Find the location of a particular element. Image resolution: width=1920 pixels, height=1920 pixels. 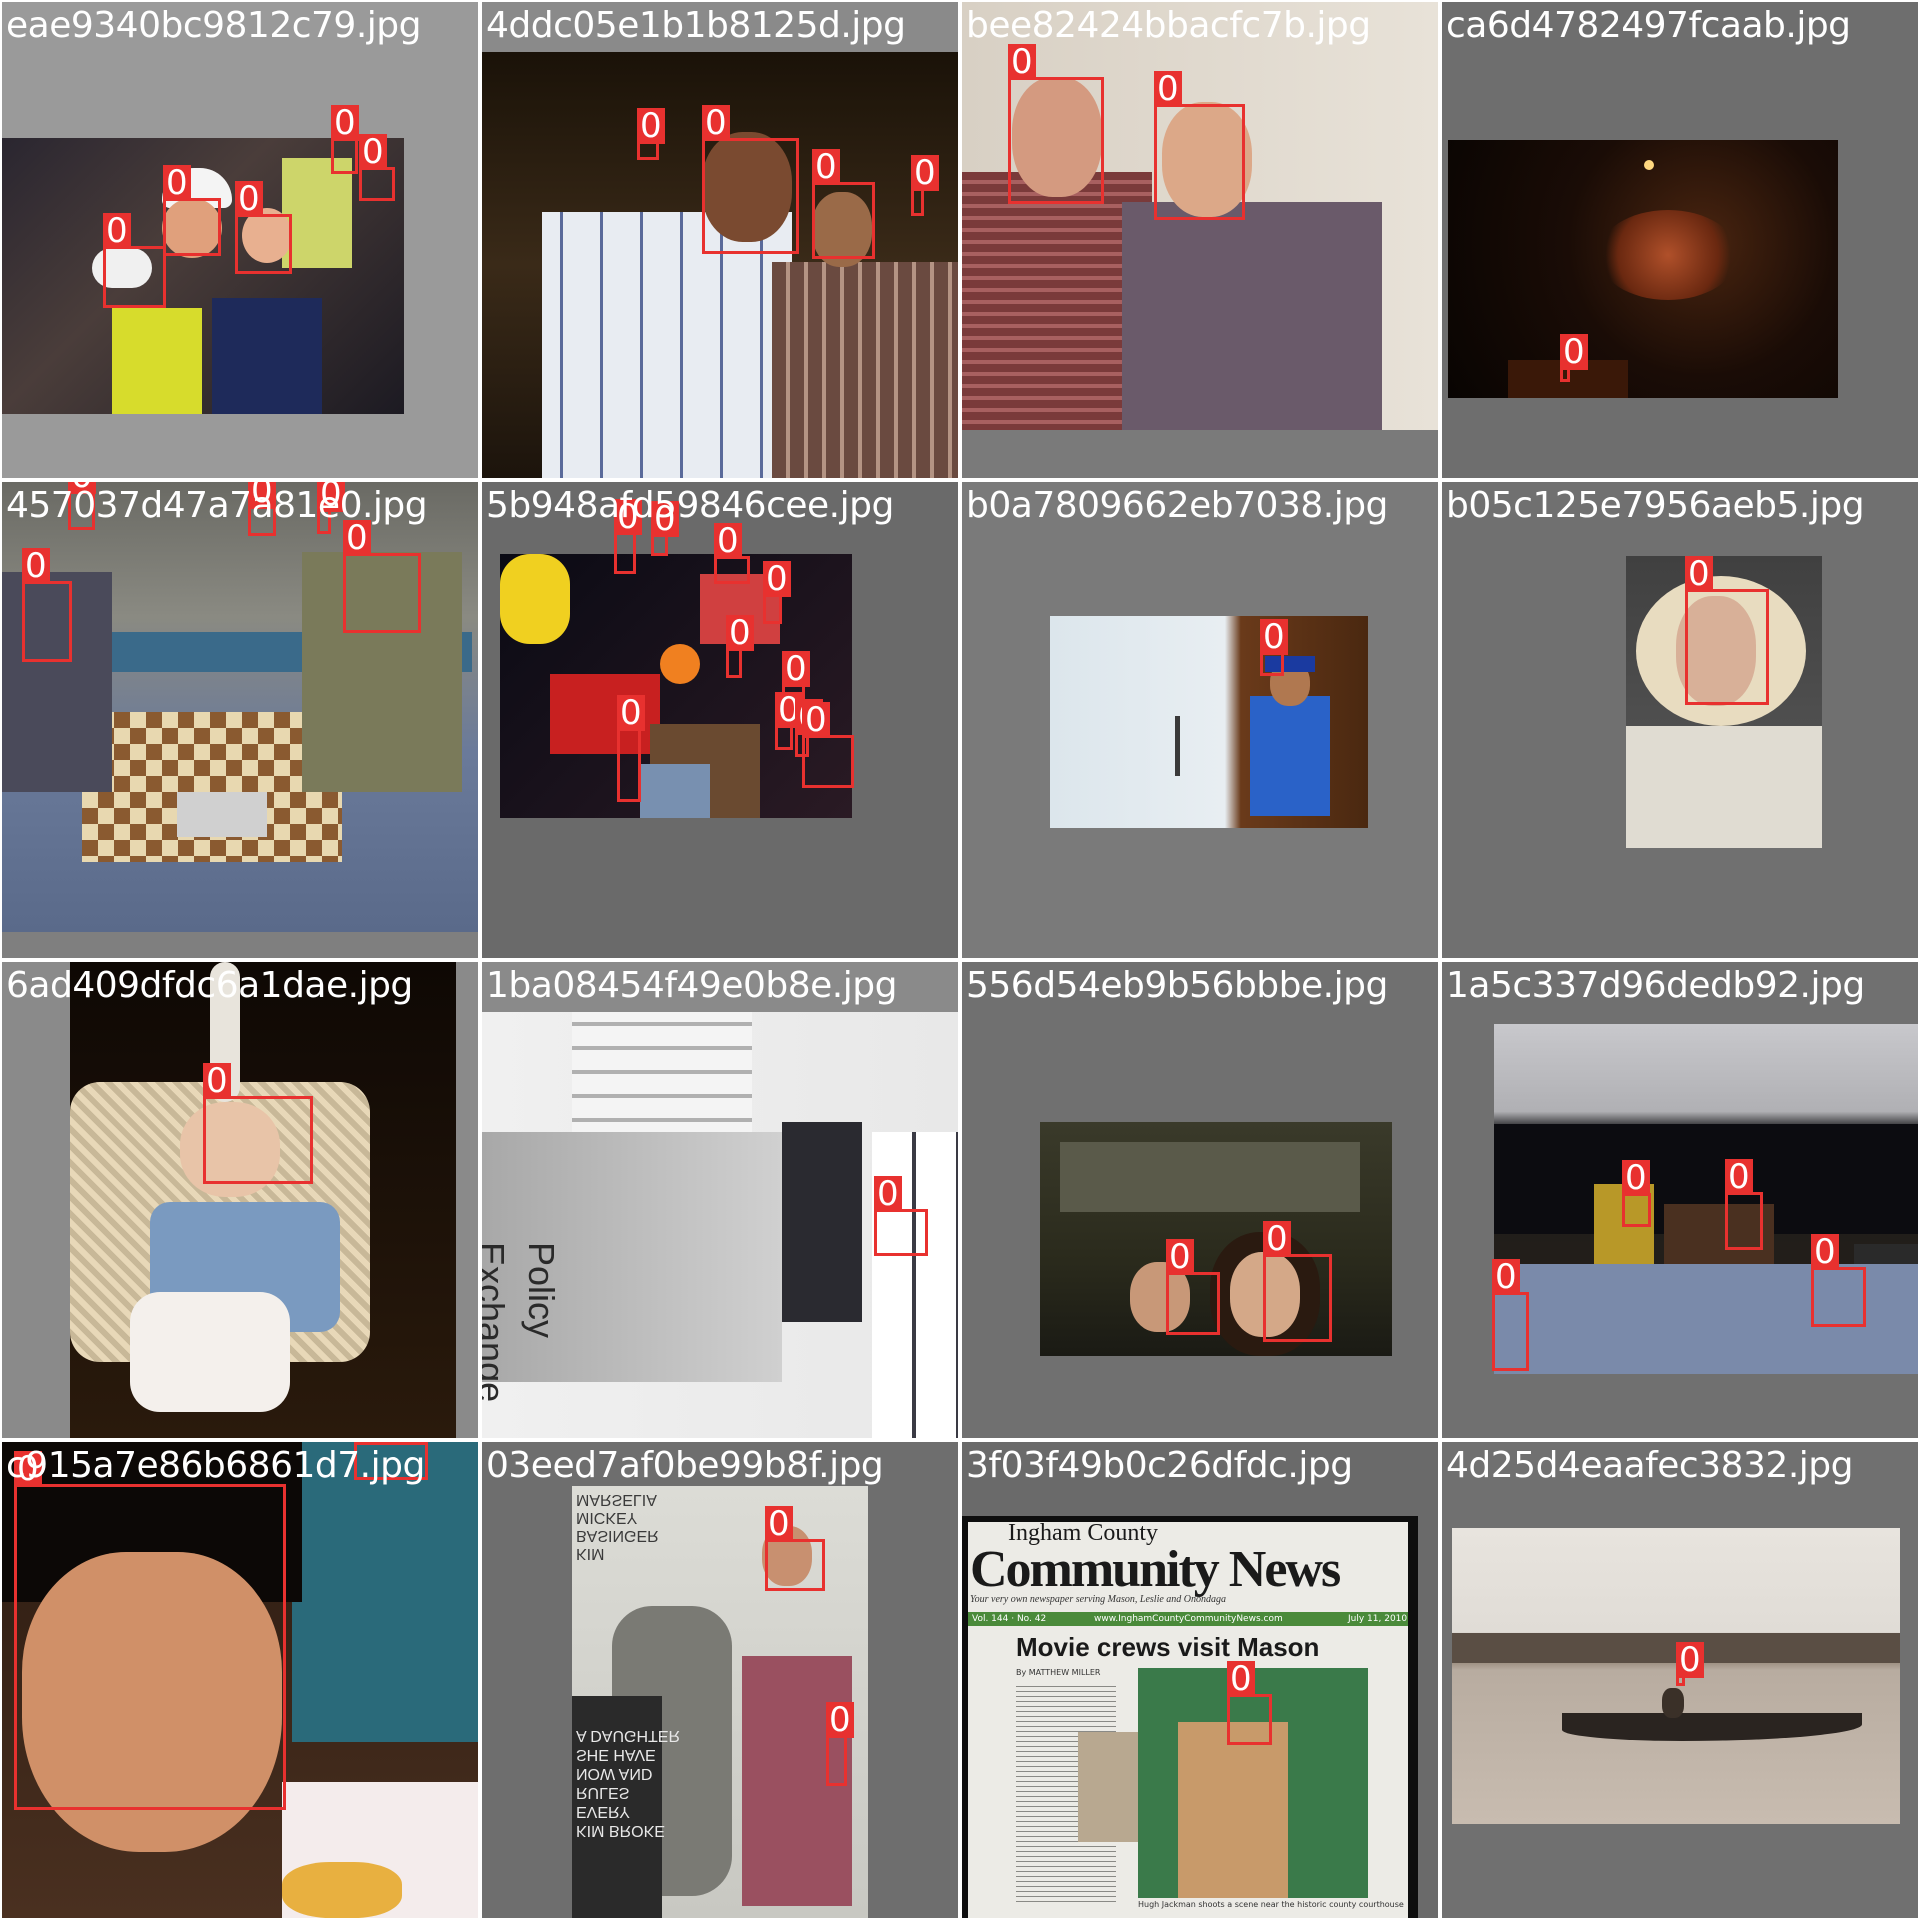

image-filename: 556d54eb9b56bbbe.jpg is located at coordinates (1177, 985).